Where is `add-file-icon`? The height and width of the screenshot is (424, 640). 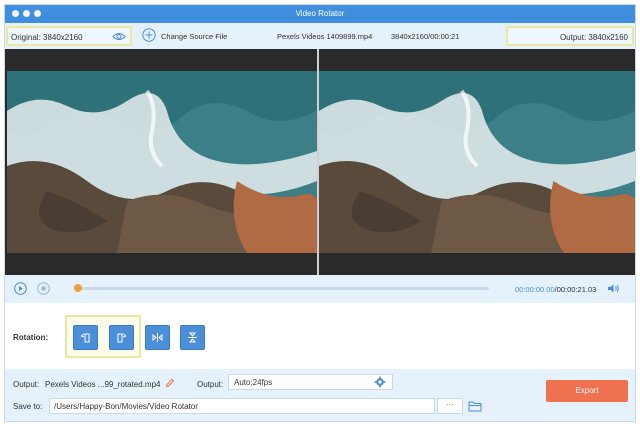
add-file-icon is located at coordinates (149, 35).